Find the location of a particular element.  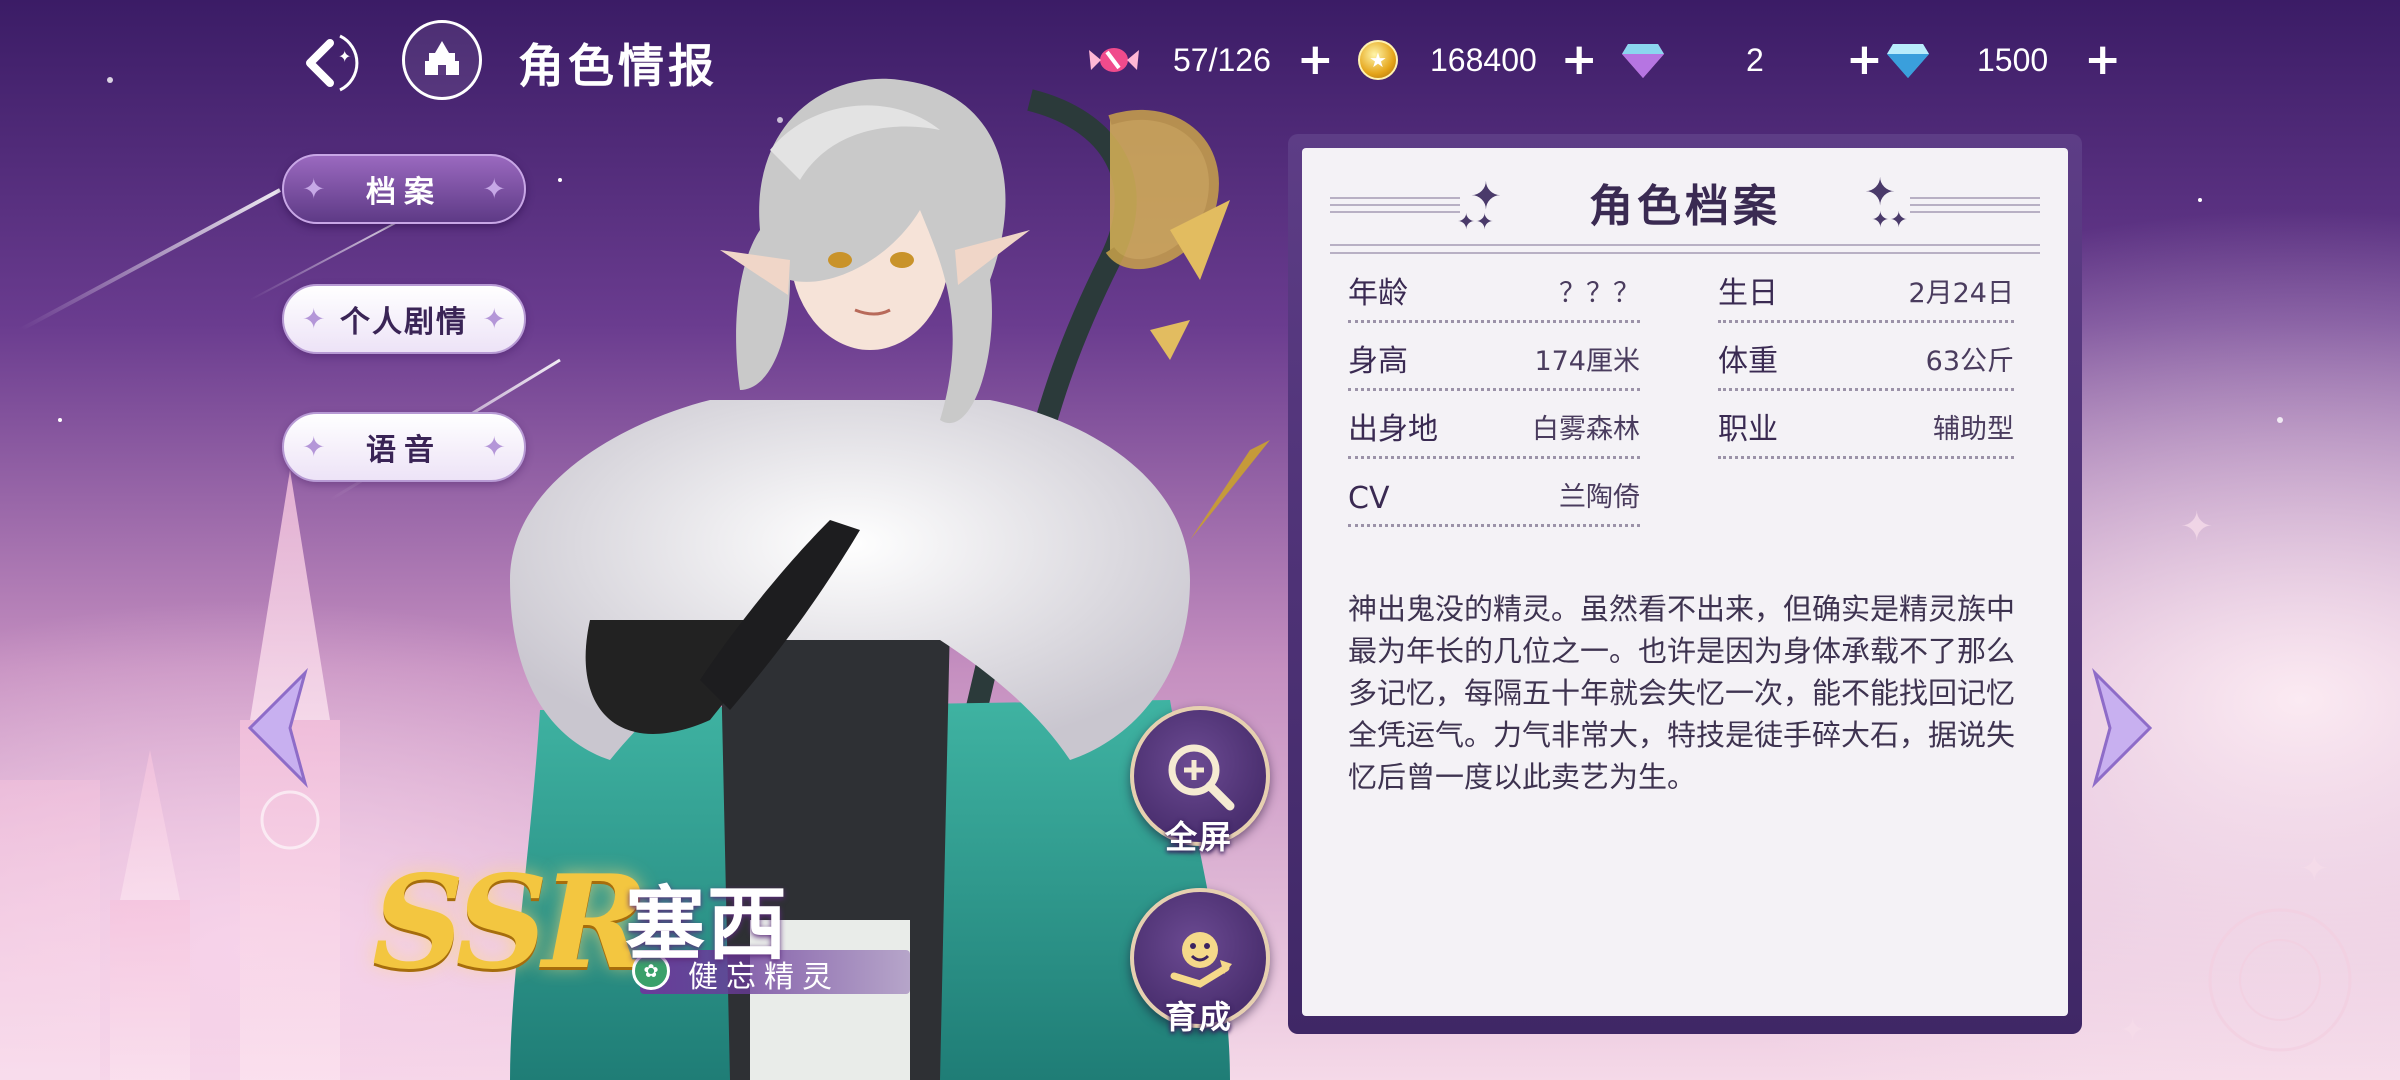

field-value: 辅助型 is located at coordinates (1973, 429).